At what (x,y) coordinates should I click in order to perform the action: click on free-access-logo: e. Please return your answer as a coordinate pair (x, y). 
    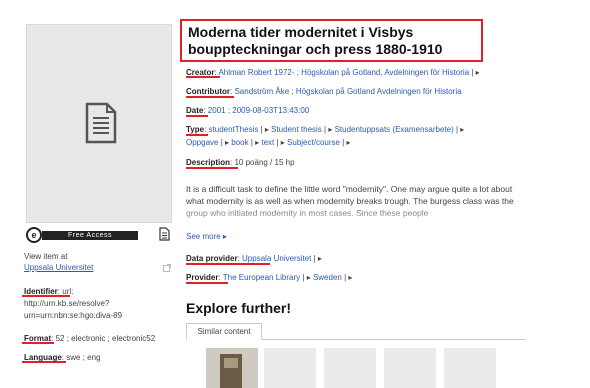
    Looking at the image, I should click on (34, 235).